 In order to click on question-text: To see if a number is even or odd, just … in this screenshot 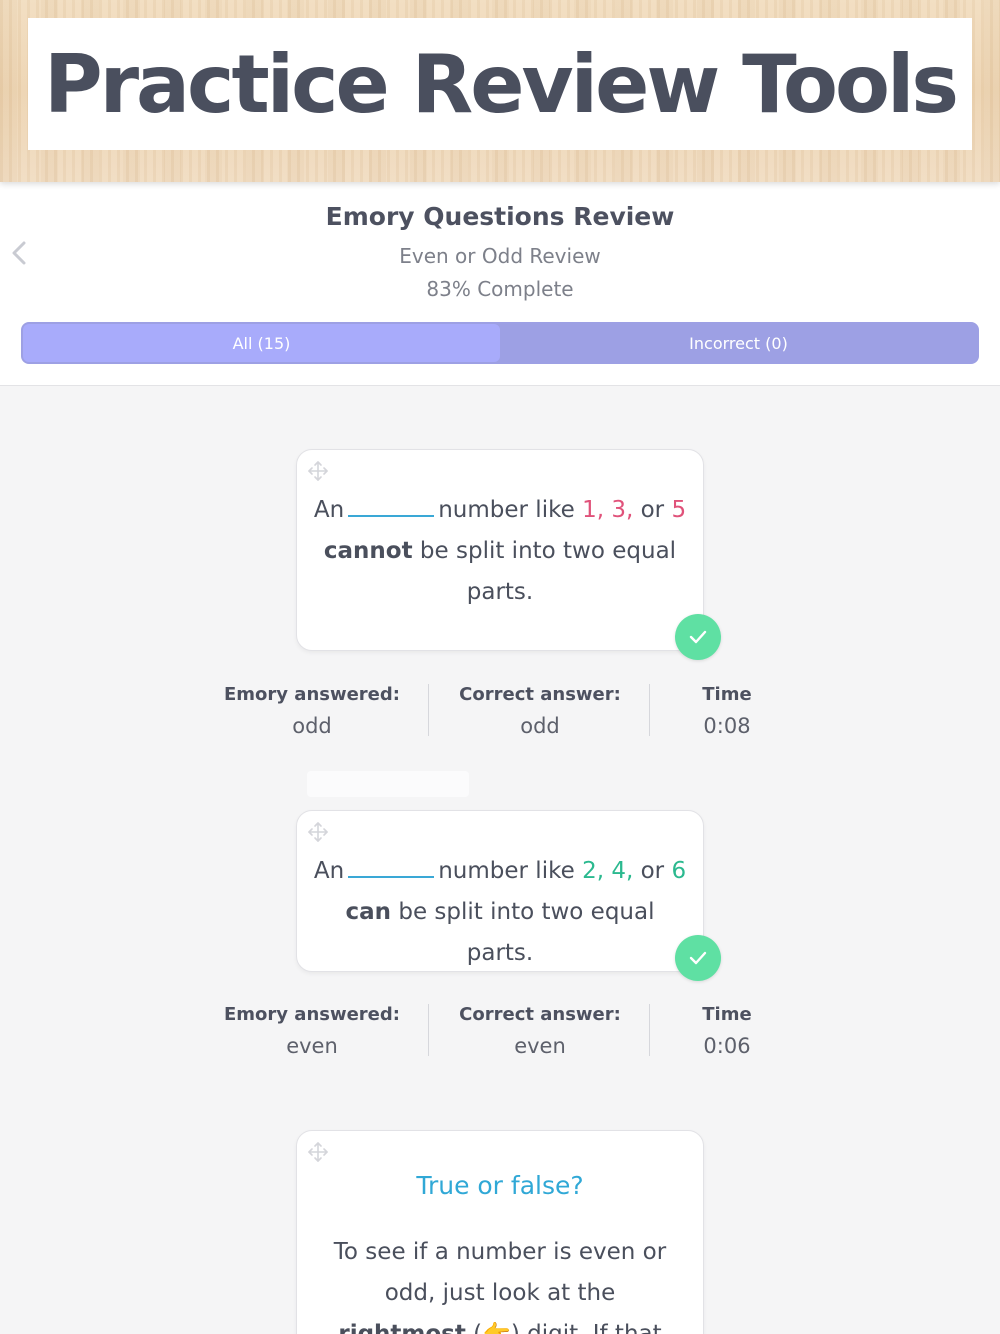, I will do `click(500, 1283)`.